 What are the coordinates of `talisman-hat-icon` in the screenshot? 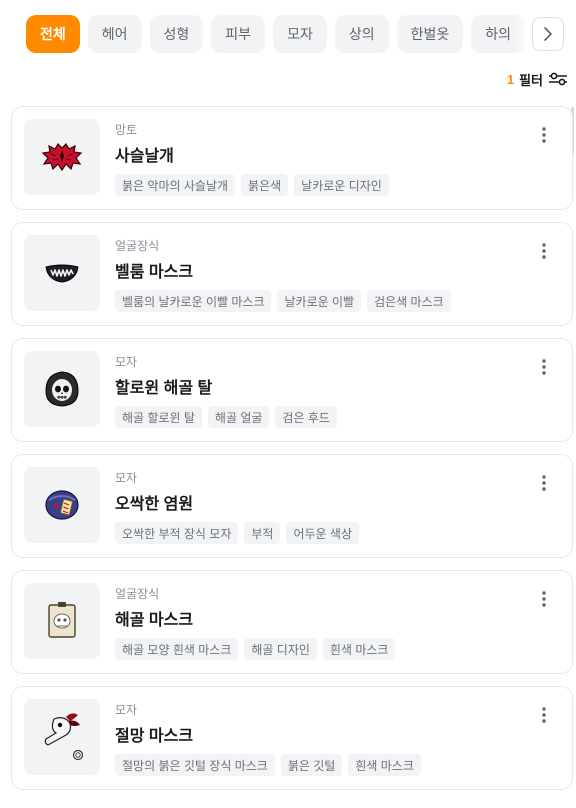 It's located at (62, 505).